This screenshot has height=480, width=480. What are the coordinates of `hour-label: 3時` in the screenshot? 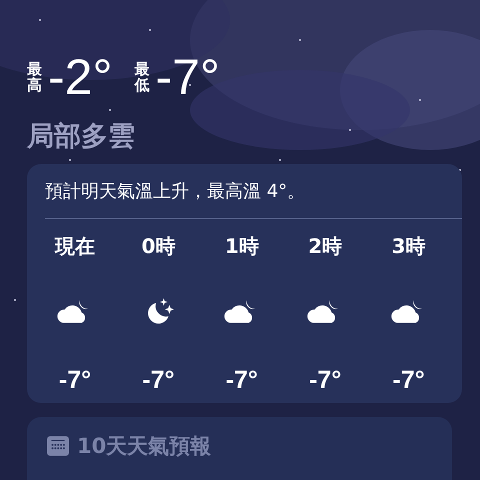 It's located at (408, 246).